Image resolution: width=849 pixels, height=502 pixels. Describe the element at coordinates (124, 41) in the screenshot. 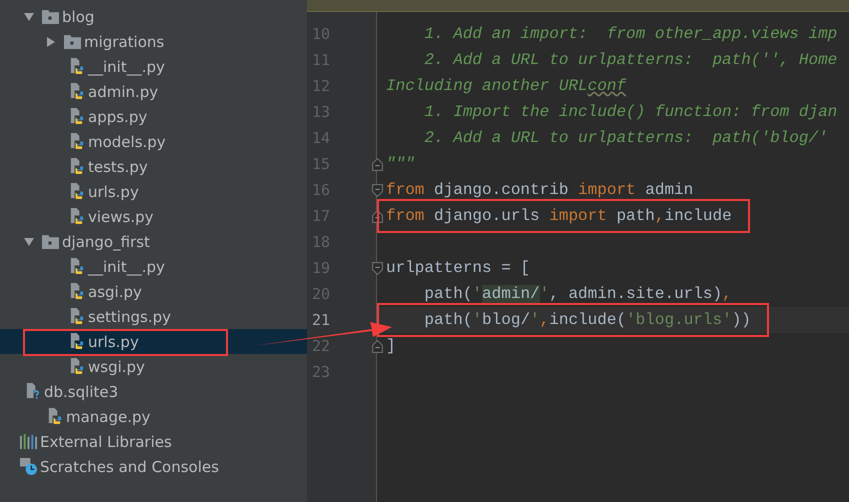

I see `file-name: migrations` at that location.